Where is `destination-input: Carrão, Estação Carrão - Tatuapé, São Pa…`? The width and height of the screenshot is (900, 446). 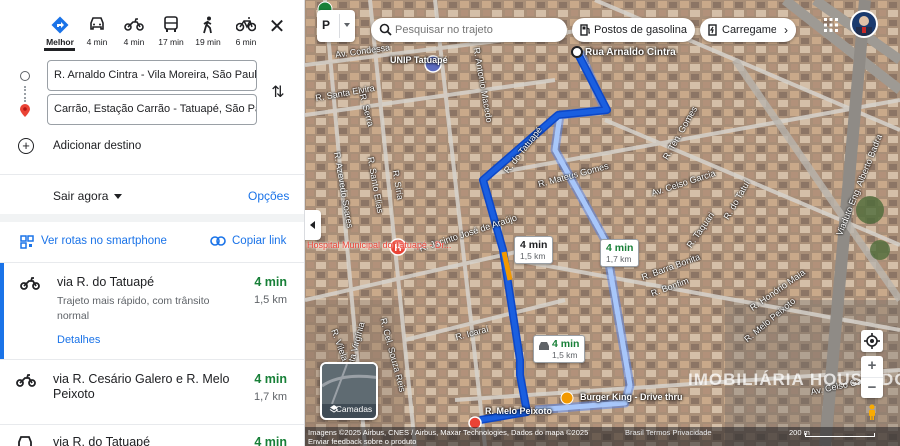 destination-input: Carrão, Estação Carrão - Tatuapé, São Pa… is located at coordinates (152, 109).